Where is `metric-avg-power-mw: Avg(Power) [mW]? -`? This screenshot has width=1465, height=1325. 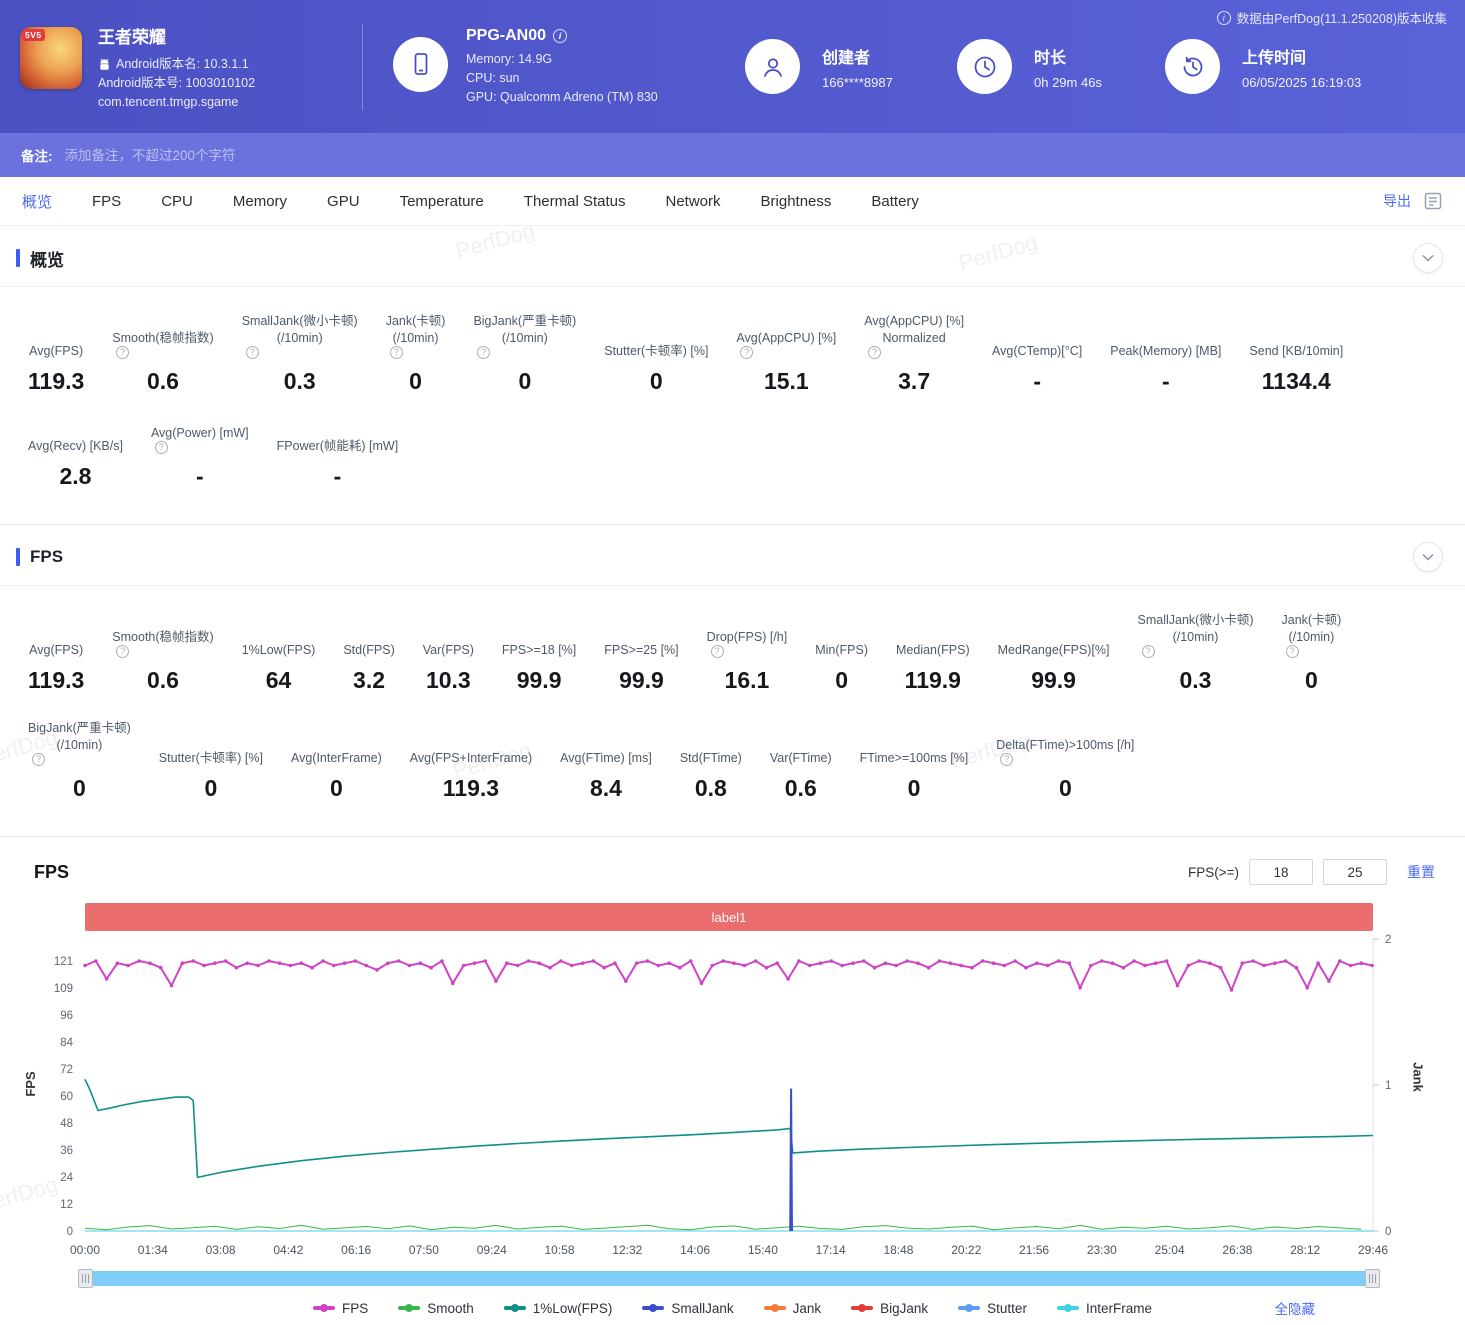 metric-avg-power-mw: Avg(Power) [mW]? - is located at coordinates (200, 455).